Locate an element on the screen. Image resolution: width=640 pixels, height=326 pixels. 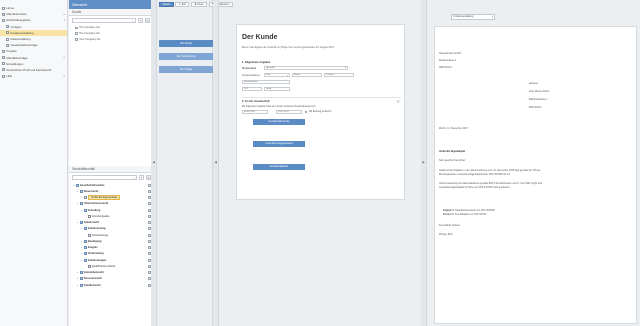
tree-row: ▾ Familienrecht is located at coordinates (113, 285).